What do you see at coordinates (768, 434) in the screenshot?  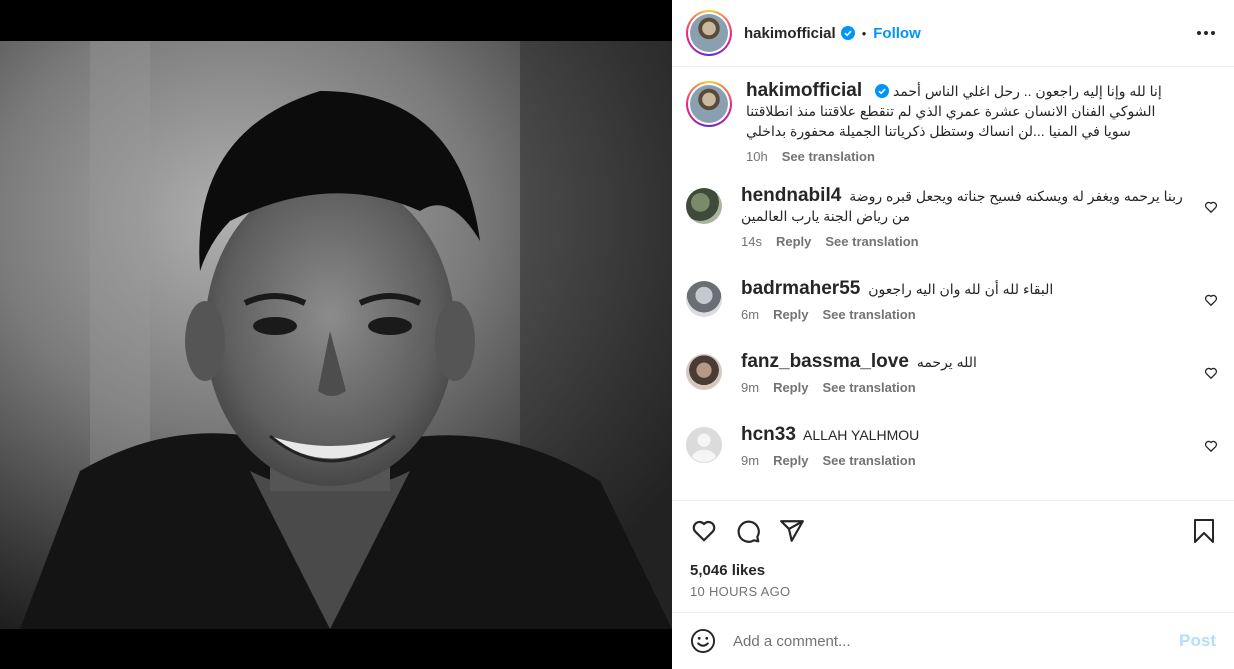 I see `commenter-username: hcn33` at bounding box center [768, 434].